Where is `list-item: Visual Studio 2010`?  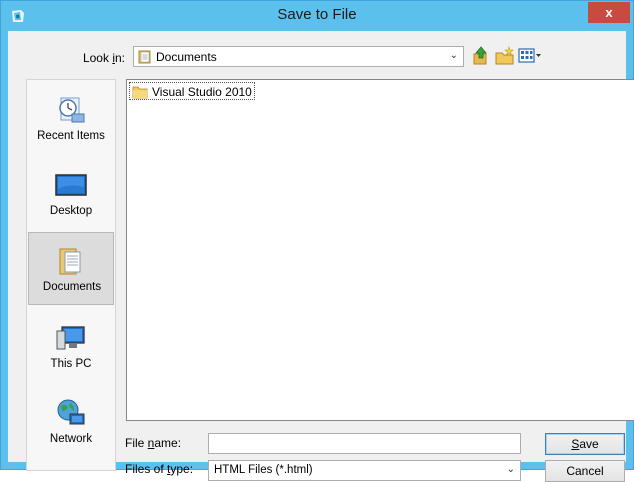
list-item: Visual Studio 2010 is located at coordinates (192, 91).